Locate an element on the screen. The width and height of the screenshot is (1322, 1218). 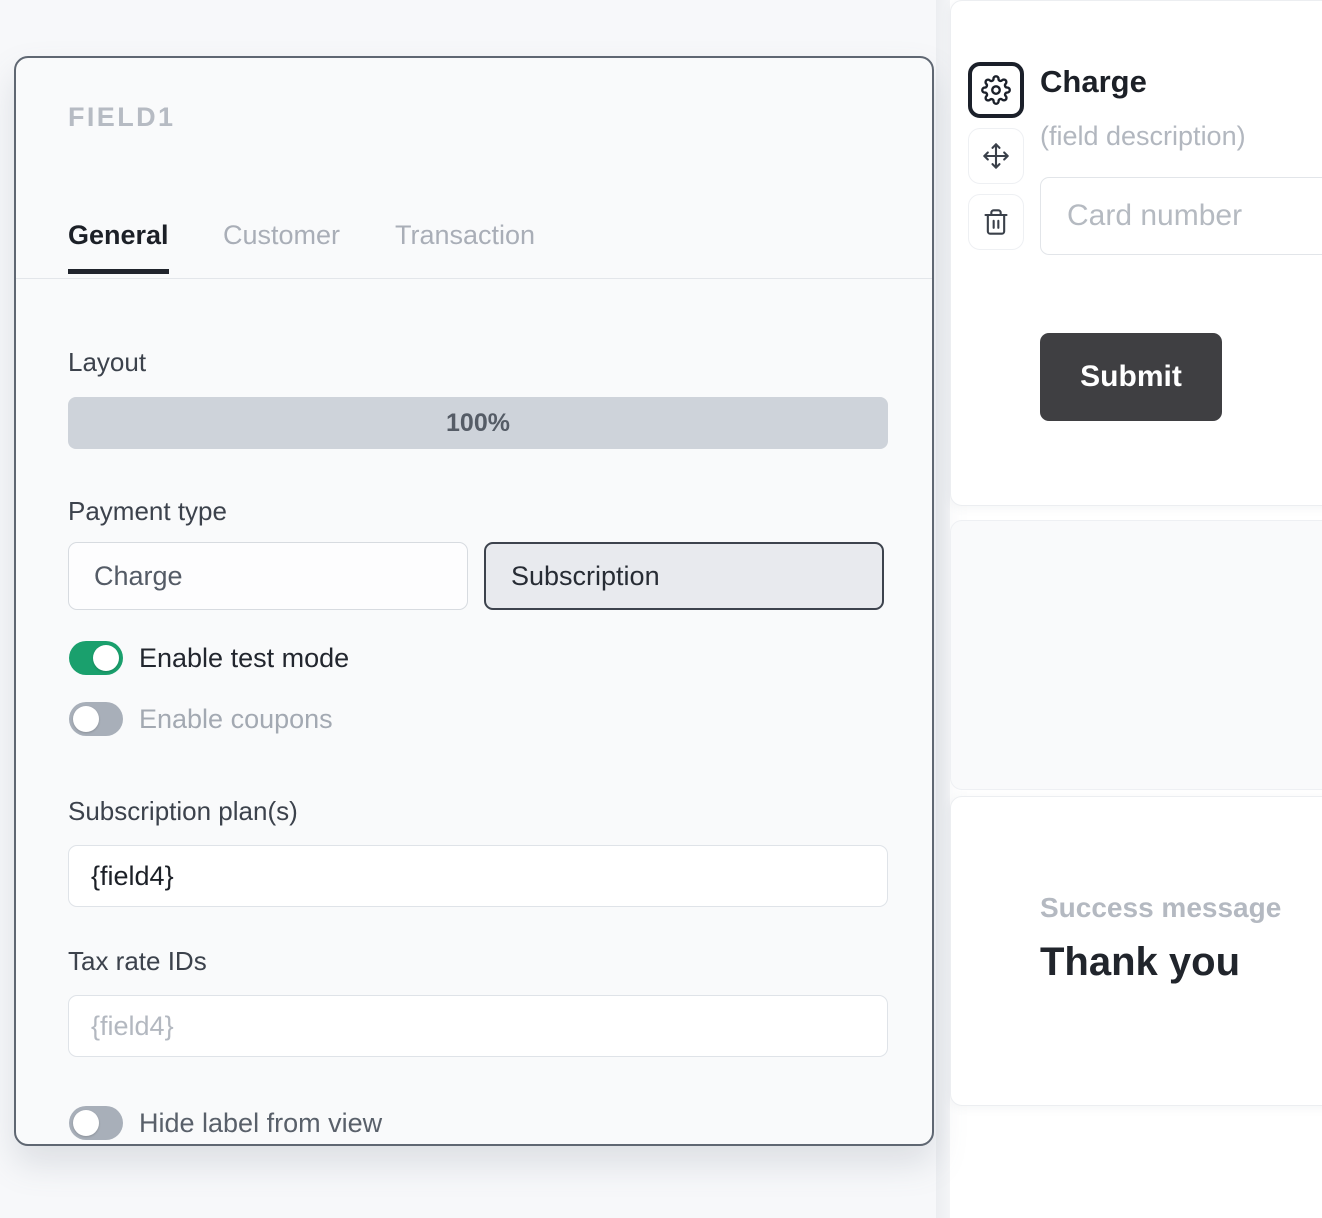
move-icon is located at coordinates (996, 156).